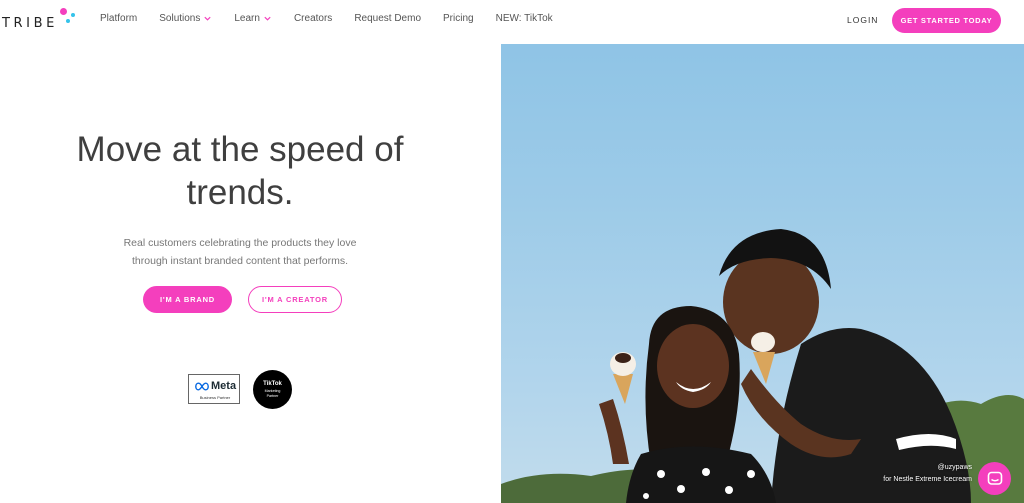  What do you see at coordinates (63, 11) in the screenshot?
I see `logo-dot-pink` at bounding box center [63, 11].